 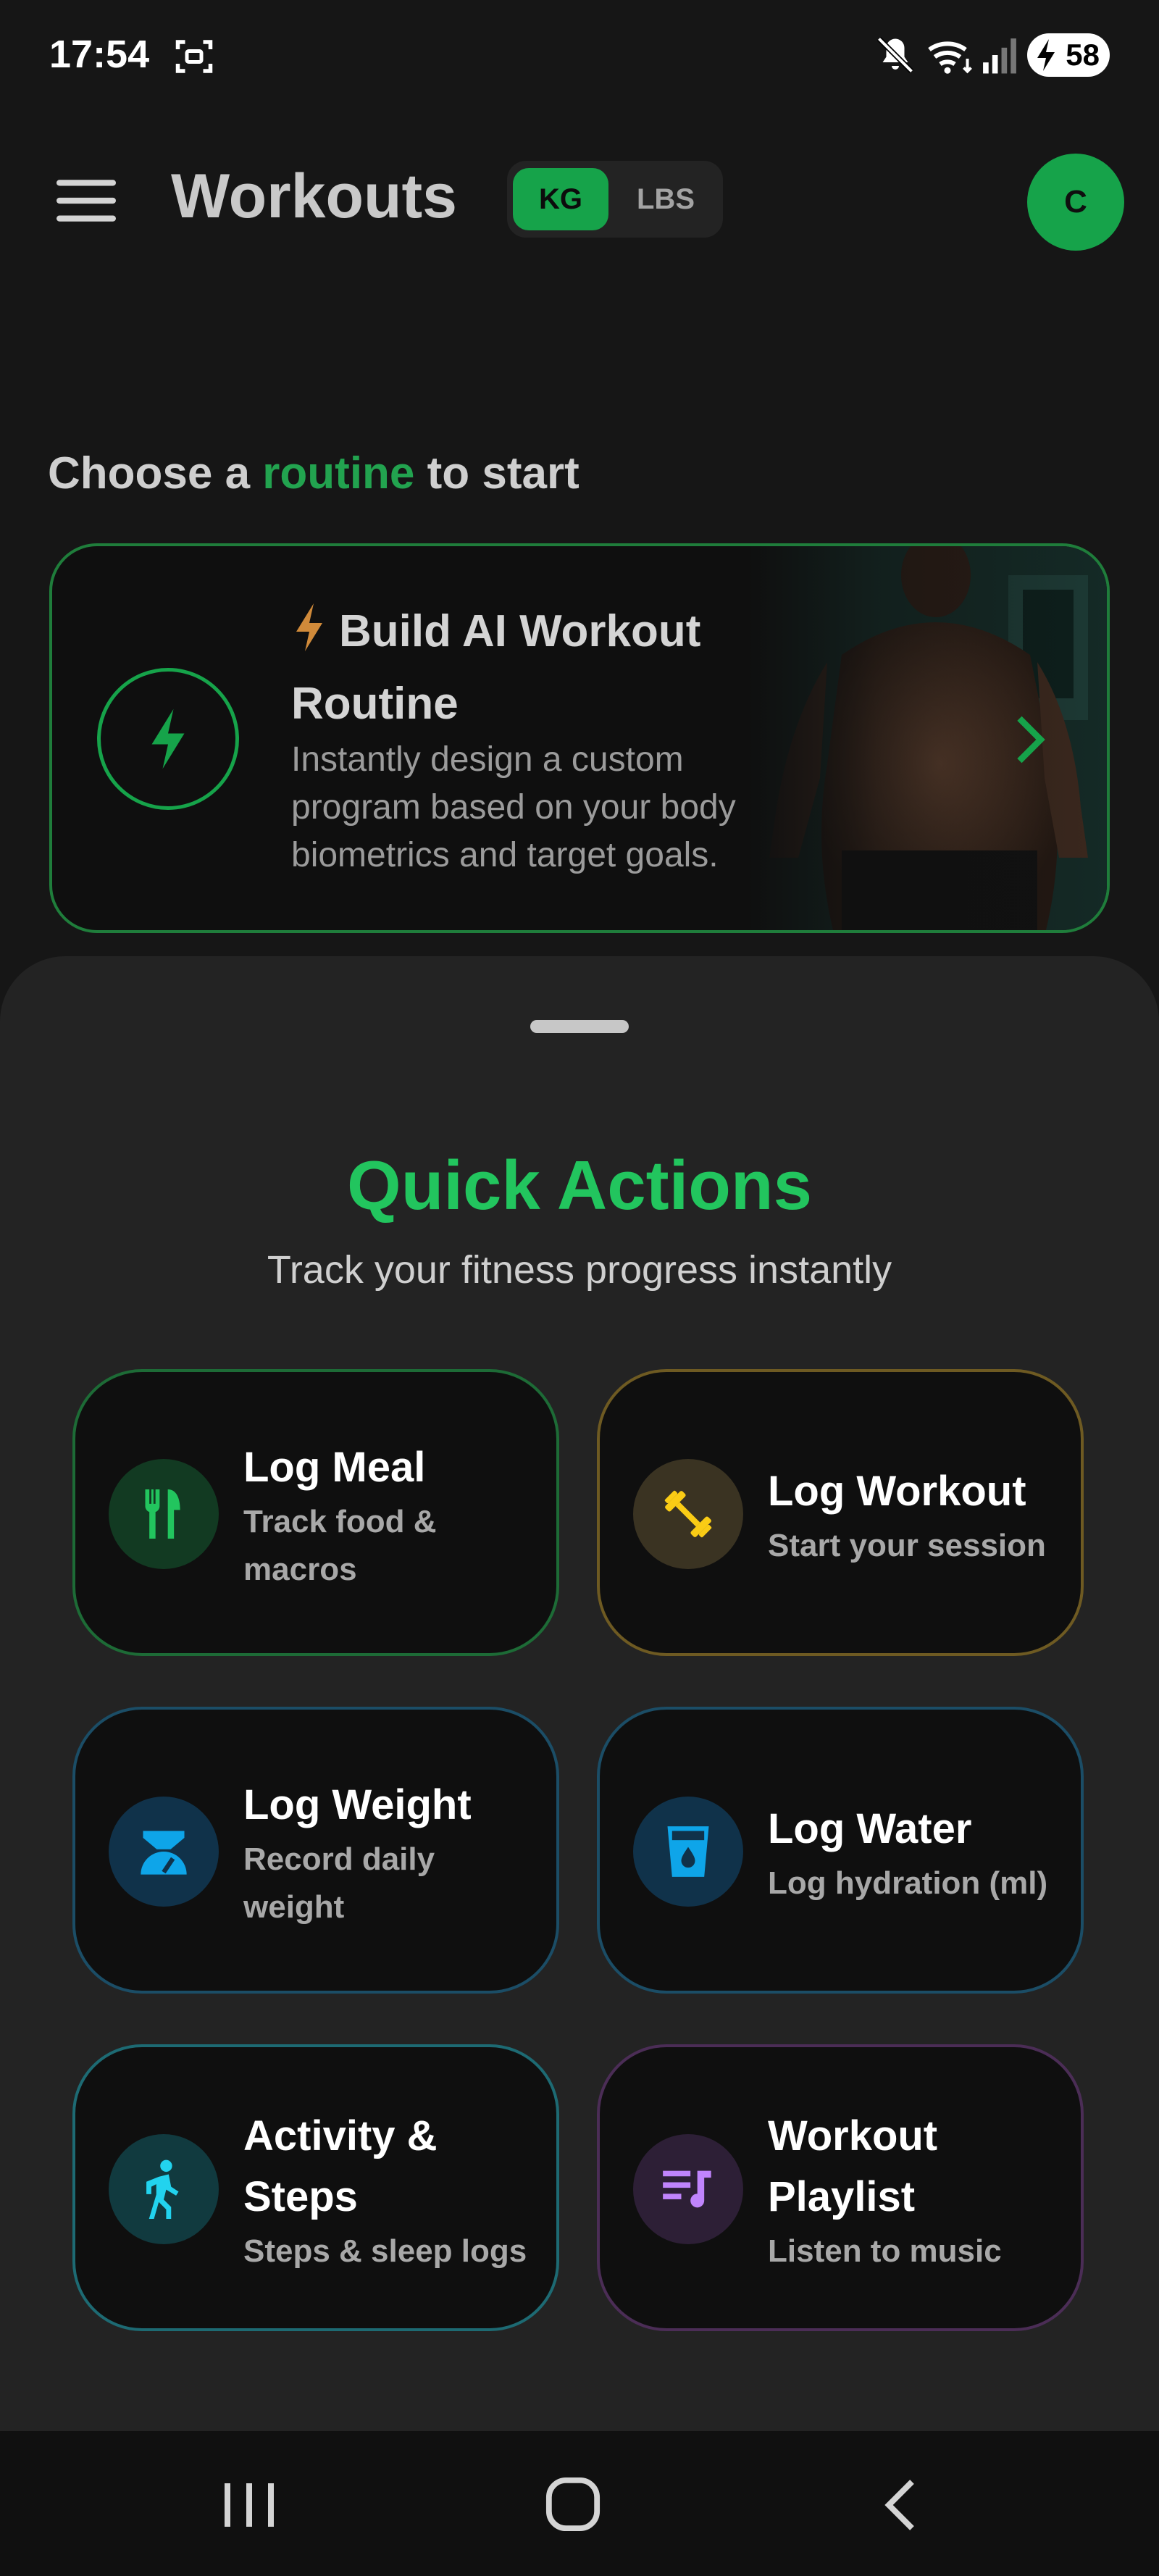 I want to click on page-title: Workouts, so click(x=314, y=196).